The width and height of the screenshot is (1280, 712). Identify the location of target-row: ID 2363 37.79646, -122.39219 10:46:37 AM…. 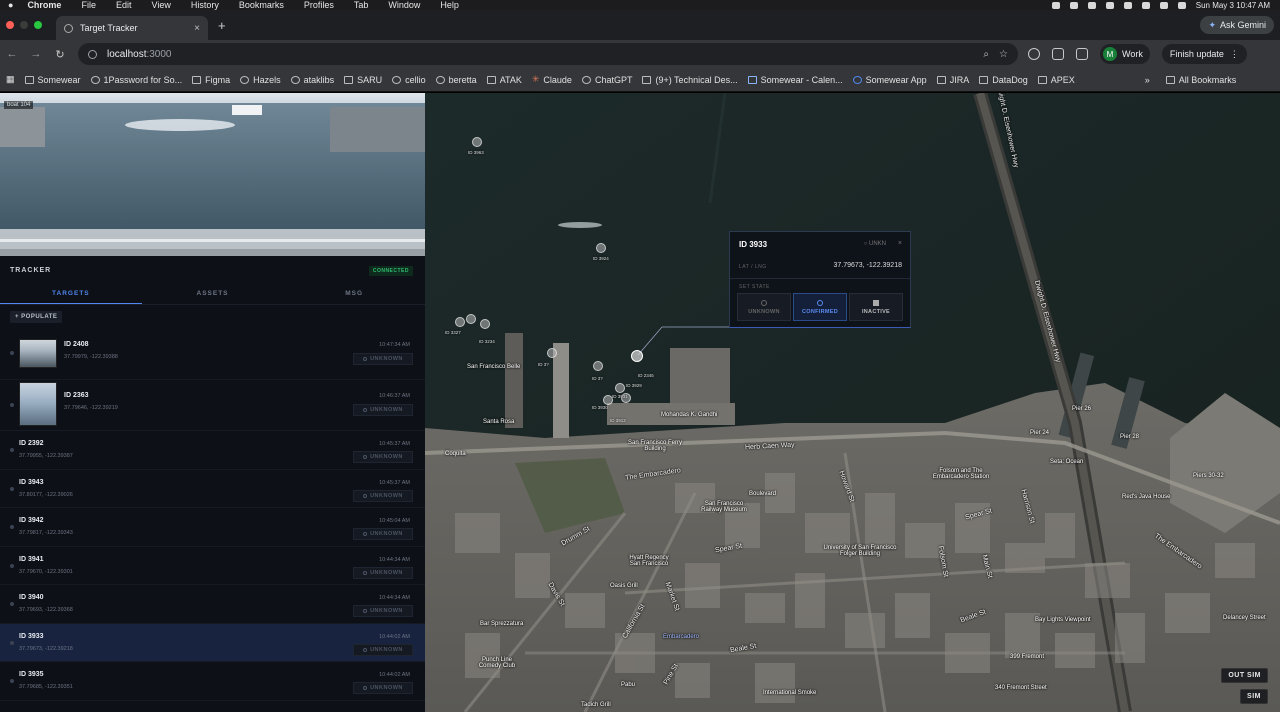
(212, 405).